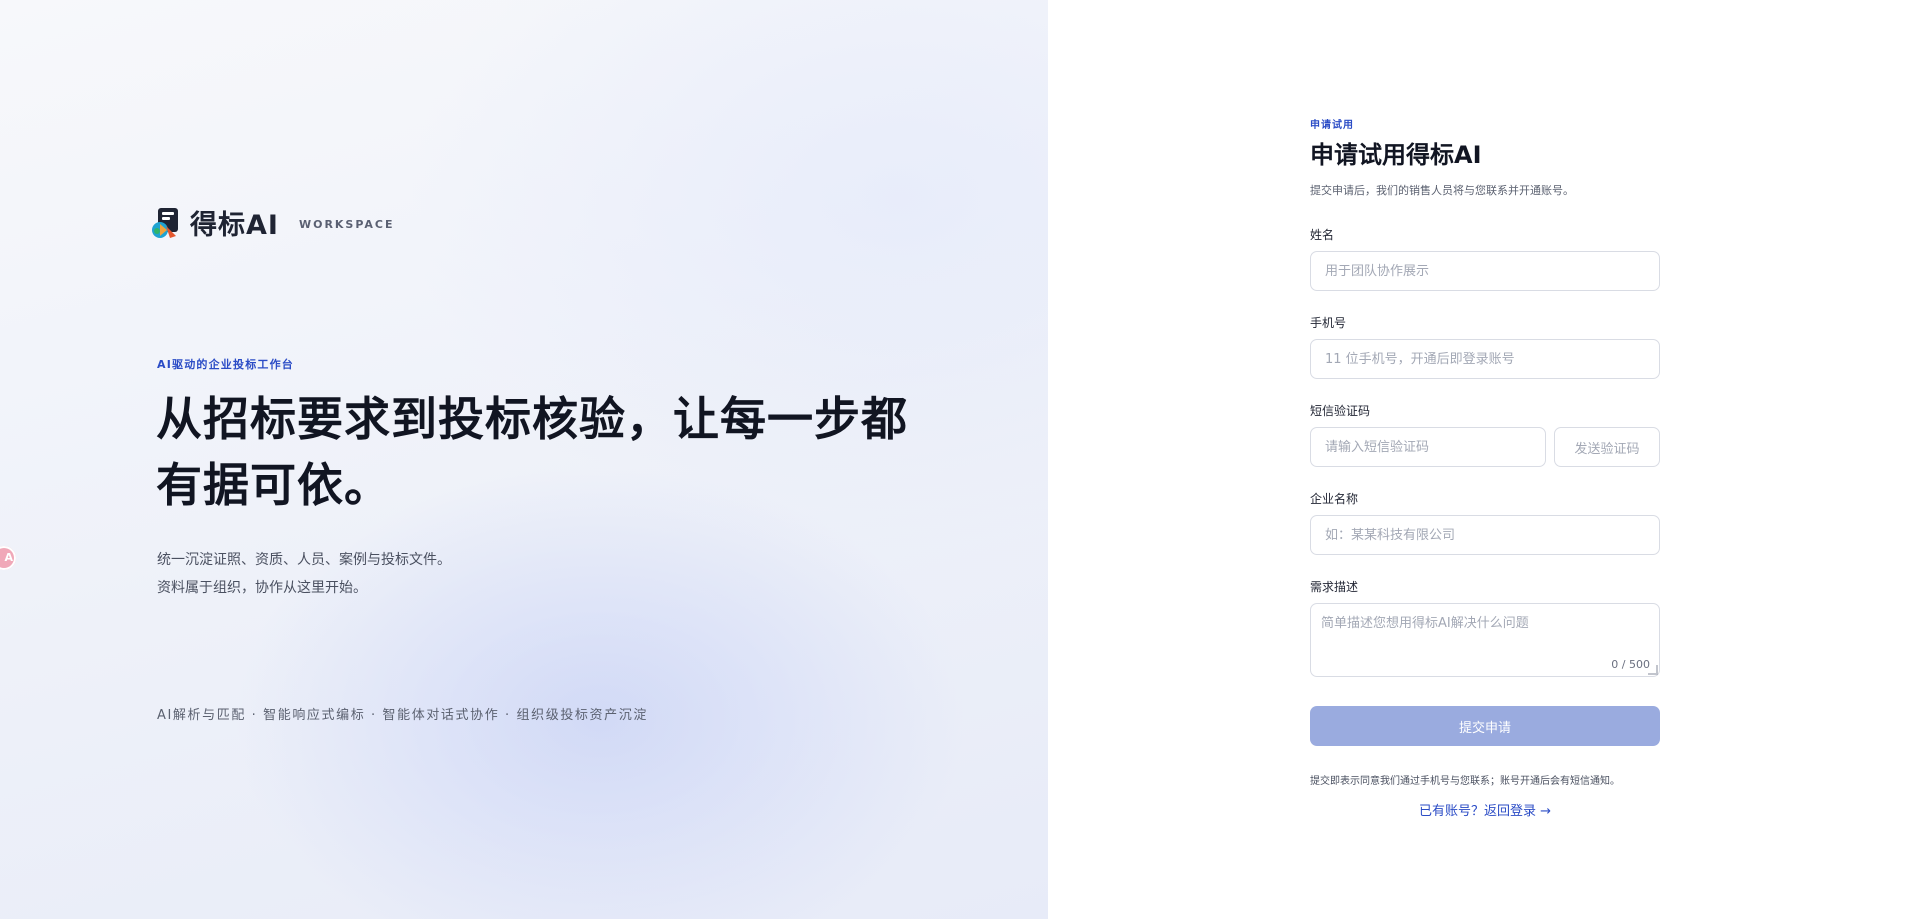 The width and height of the screenshot is (1920, 919). What do you see at coordinates (1396, 155) in the screenshot?
I see `form-title: 申请试用得标AI` at bounding box center [1396, 155].